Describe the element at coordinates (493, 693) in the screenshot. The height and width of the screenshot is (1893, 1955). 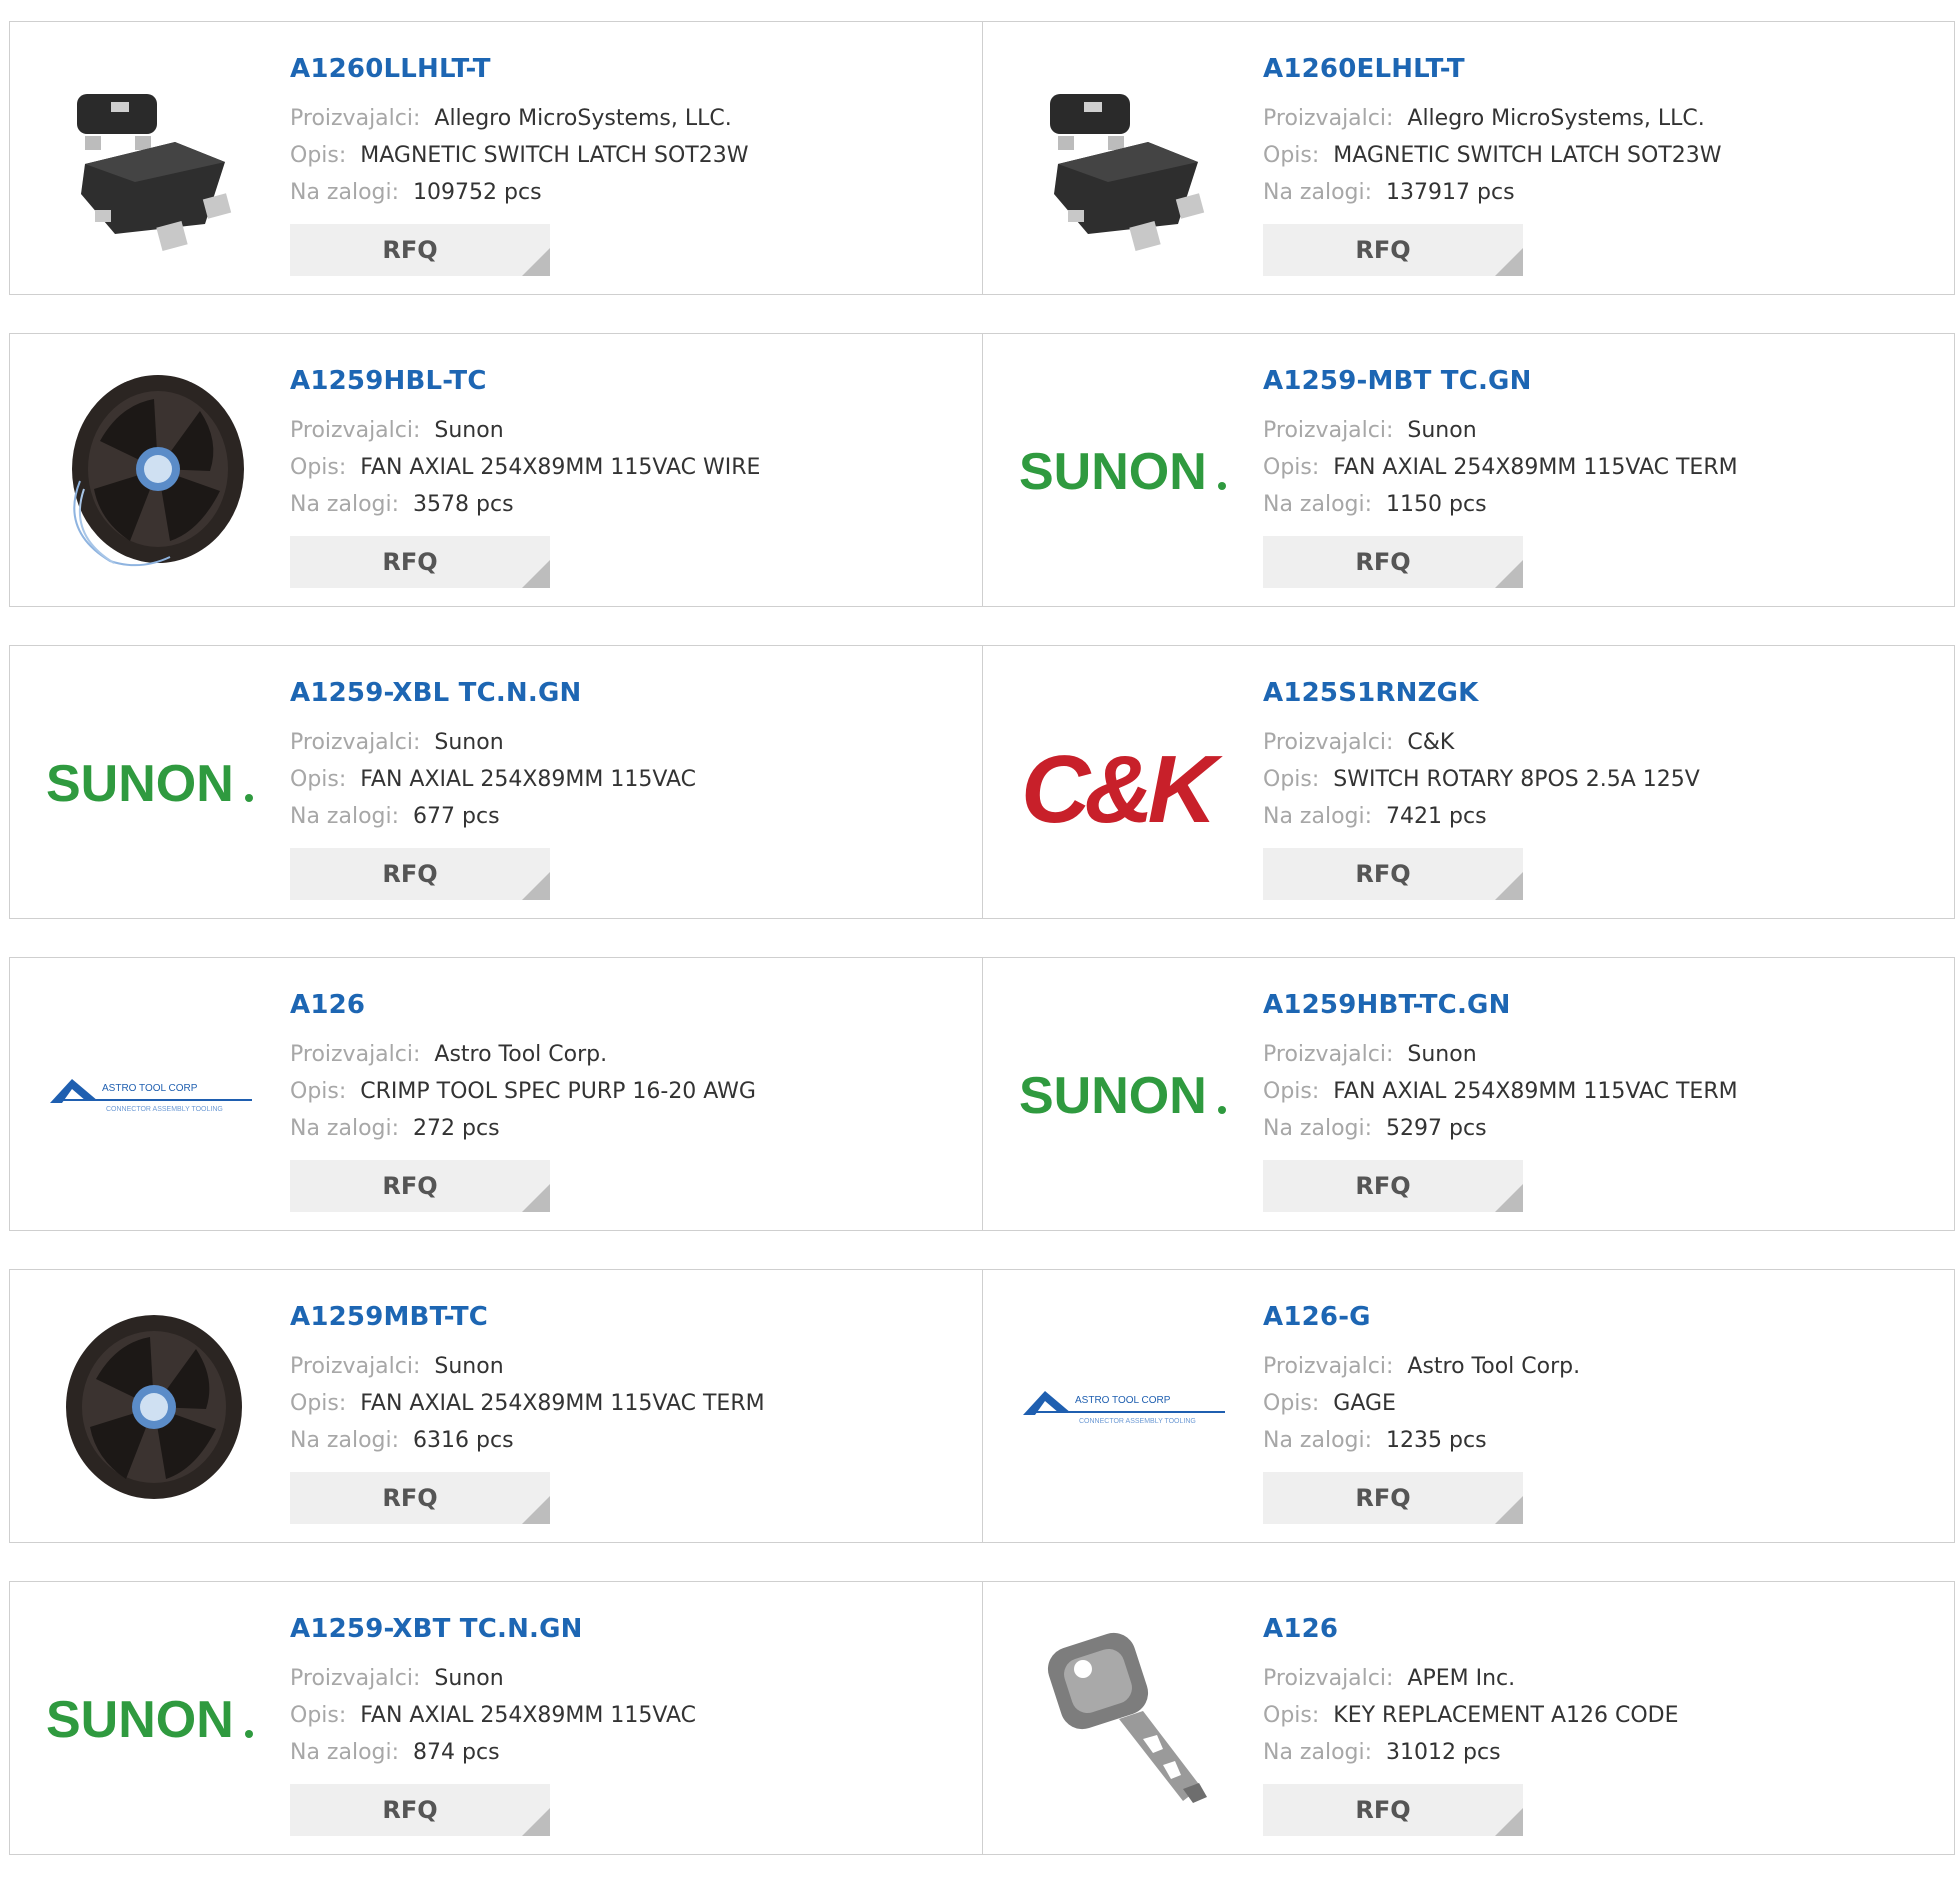
I see `product-part-link: A1259-XBL TC.N.GN` at that location.